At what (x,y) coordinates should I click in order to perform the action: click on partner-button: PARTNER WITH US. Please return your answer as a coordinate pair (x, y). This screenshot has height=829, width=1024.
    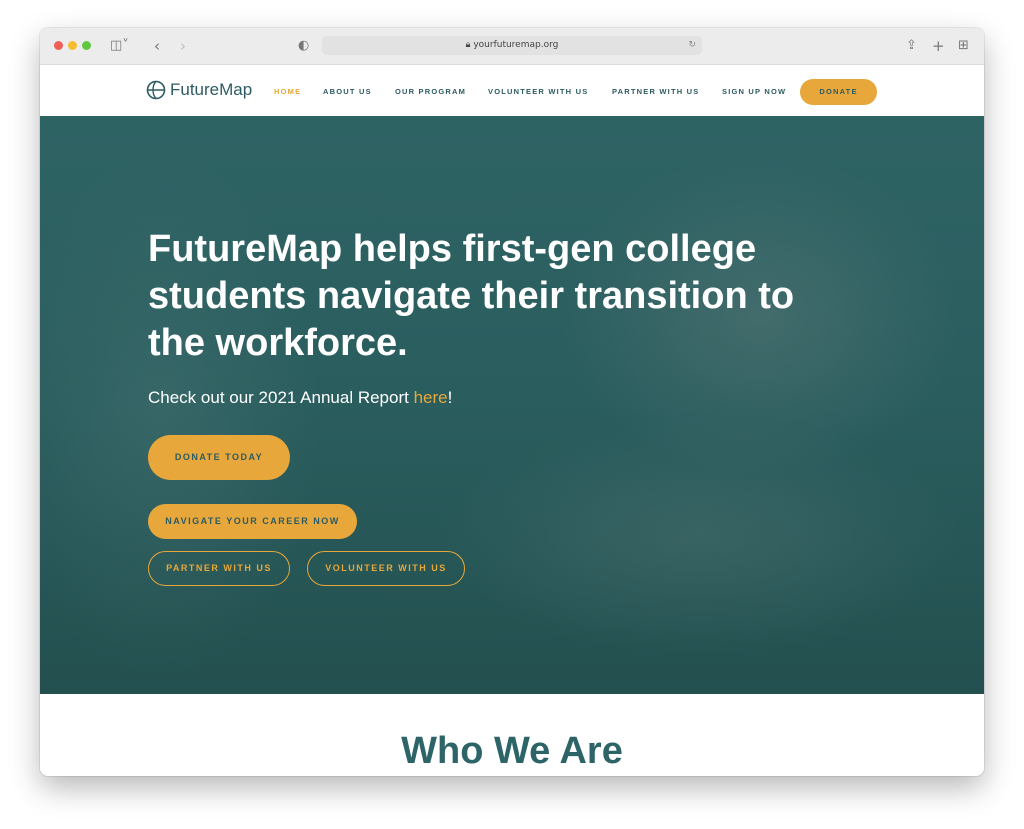
    Looking at the image, I should click on (219, 568).